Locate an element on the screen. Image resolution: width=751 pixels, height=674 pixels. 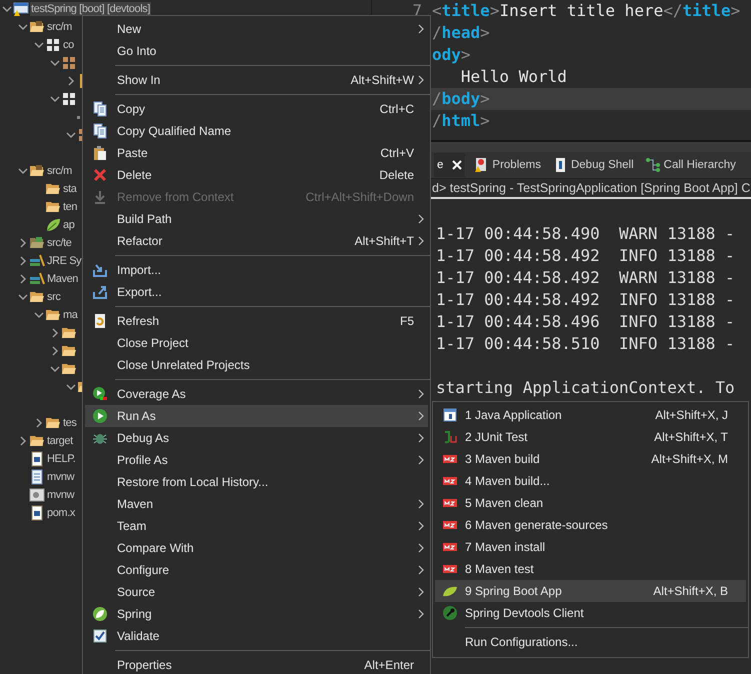
menu-item: Close Unrelated Projects is located at coordinates (256, 365).